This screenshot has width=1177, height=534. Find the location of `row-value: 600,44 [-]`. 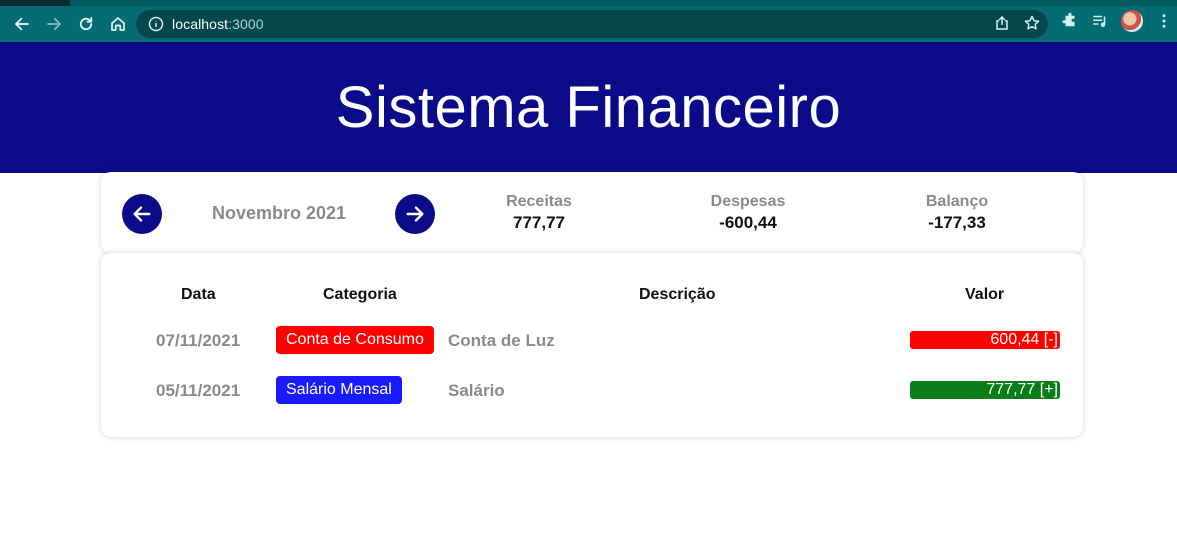

row-value: 600,44 [-] is located at coordinates (985, 340).